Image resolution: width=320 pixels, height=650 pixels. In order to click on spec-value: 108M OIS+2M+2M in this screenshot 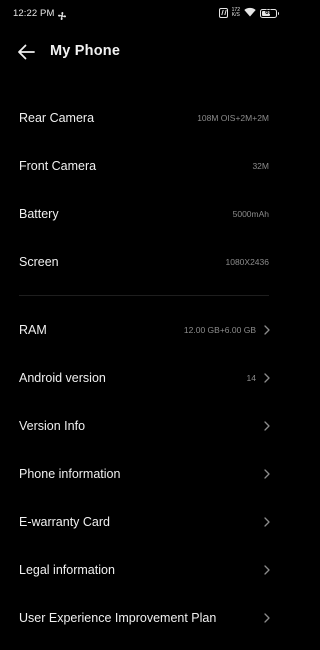, I will do `click(233, 118)`.